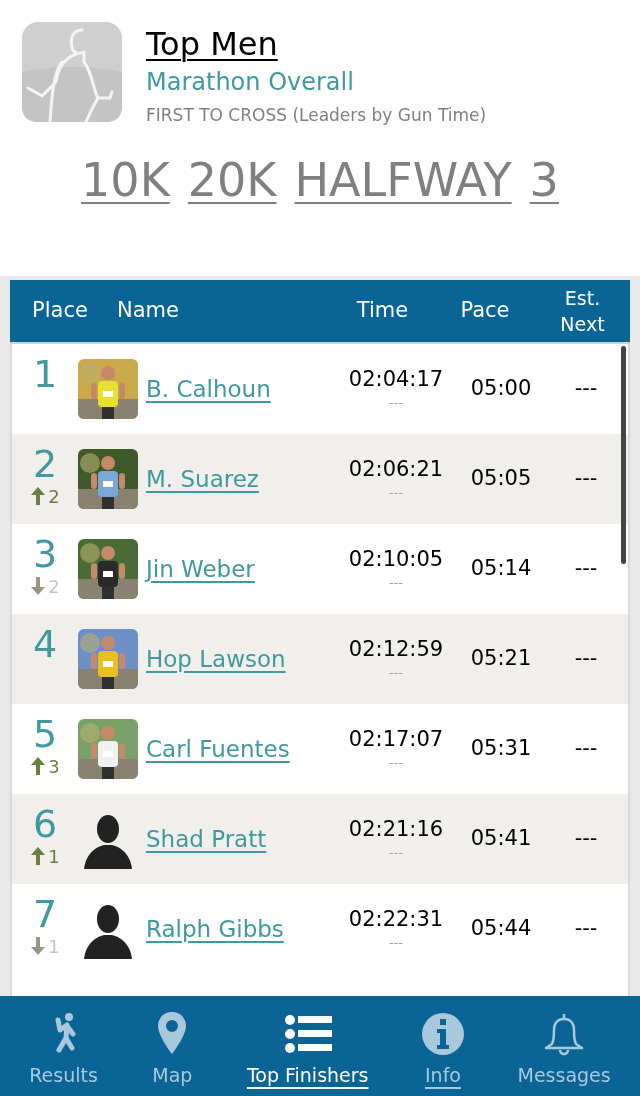 The width and height of the screenshot is (640, 1096). I want to click on table-row: 4 Hop Lawson 02:12:59 --- 05:21 ---, so click(320, 659).